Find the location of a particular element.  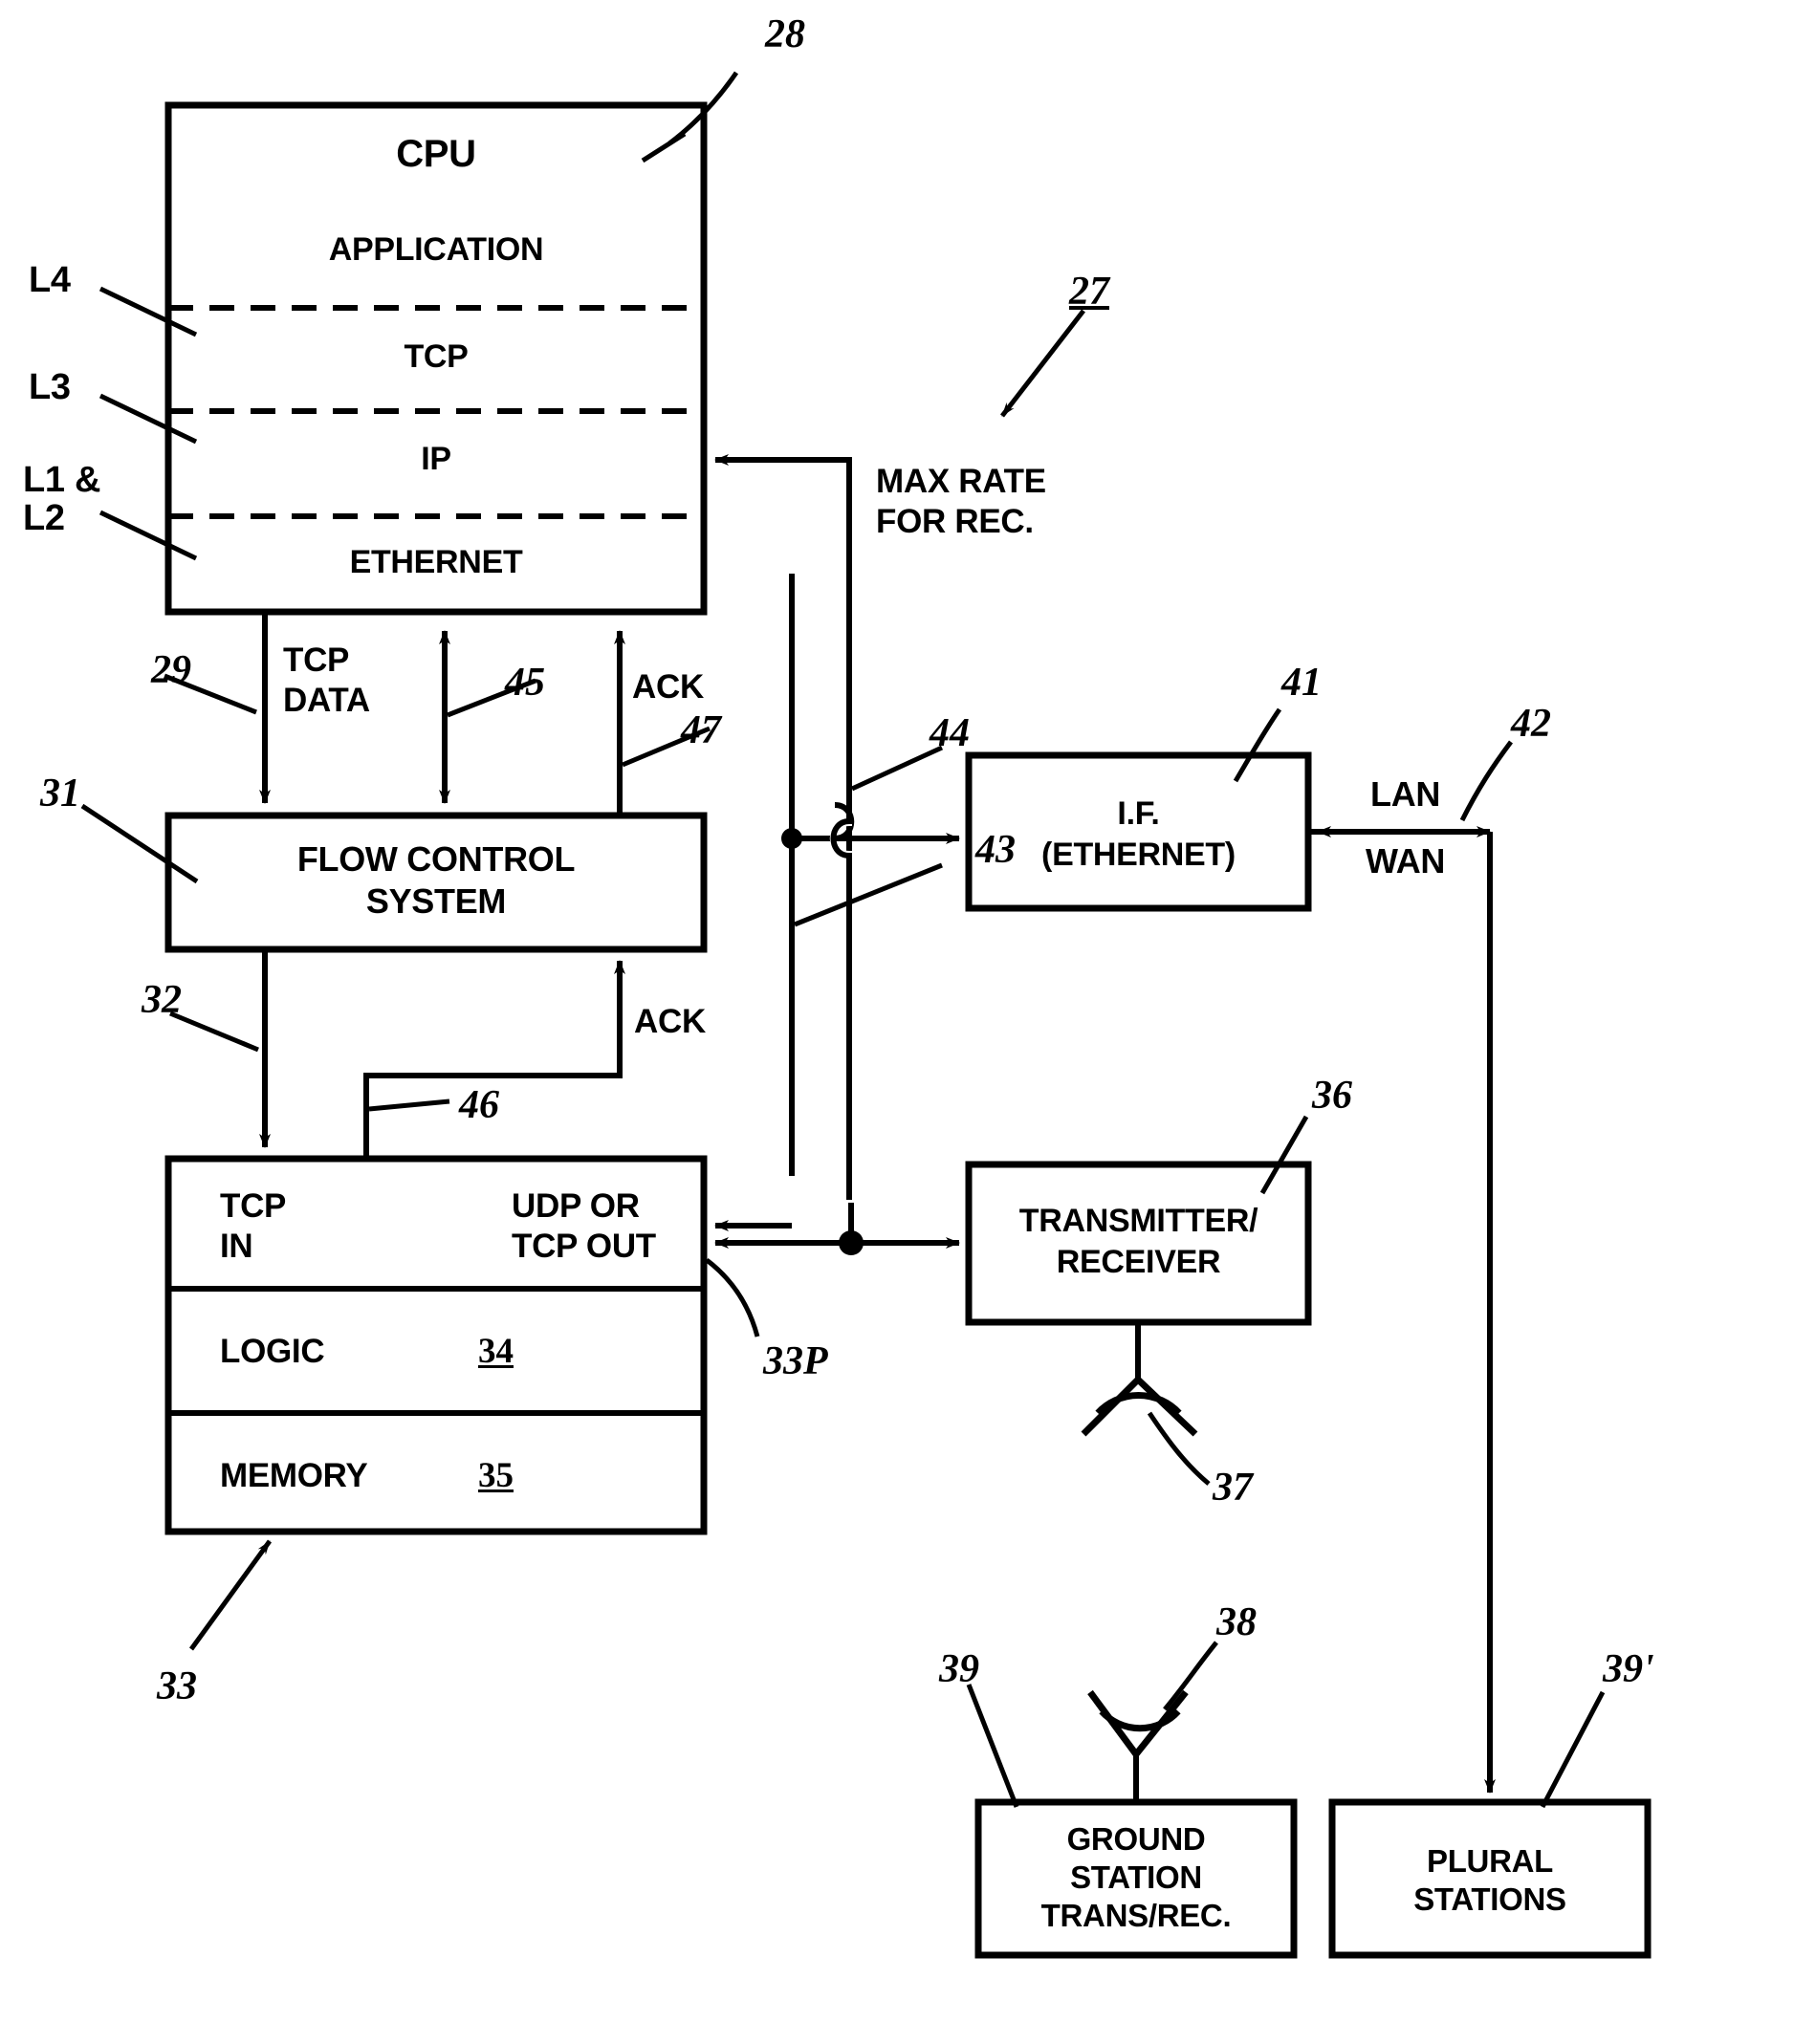

reference-numeral-44: 44 is located at coordinates (950, 733).